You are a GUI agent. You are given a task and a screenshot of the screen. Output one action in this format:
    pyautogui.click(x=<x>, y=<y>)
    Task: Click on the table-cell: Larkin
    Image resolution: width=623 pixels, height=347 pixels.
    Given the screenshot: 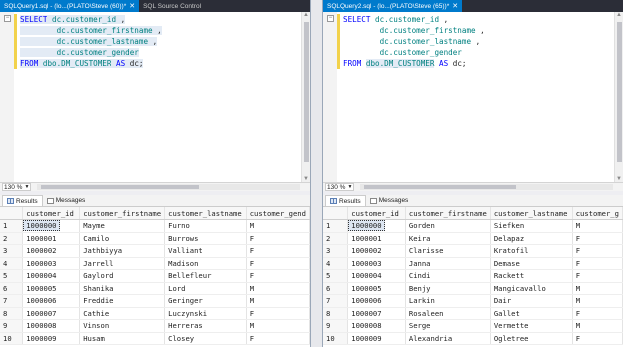 What is the action you would take?
    pyautogui.click(x=448, y=301)
    